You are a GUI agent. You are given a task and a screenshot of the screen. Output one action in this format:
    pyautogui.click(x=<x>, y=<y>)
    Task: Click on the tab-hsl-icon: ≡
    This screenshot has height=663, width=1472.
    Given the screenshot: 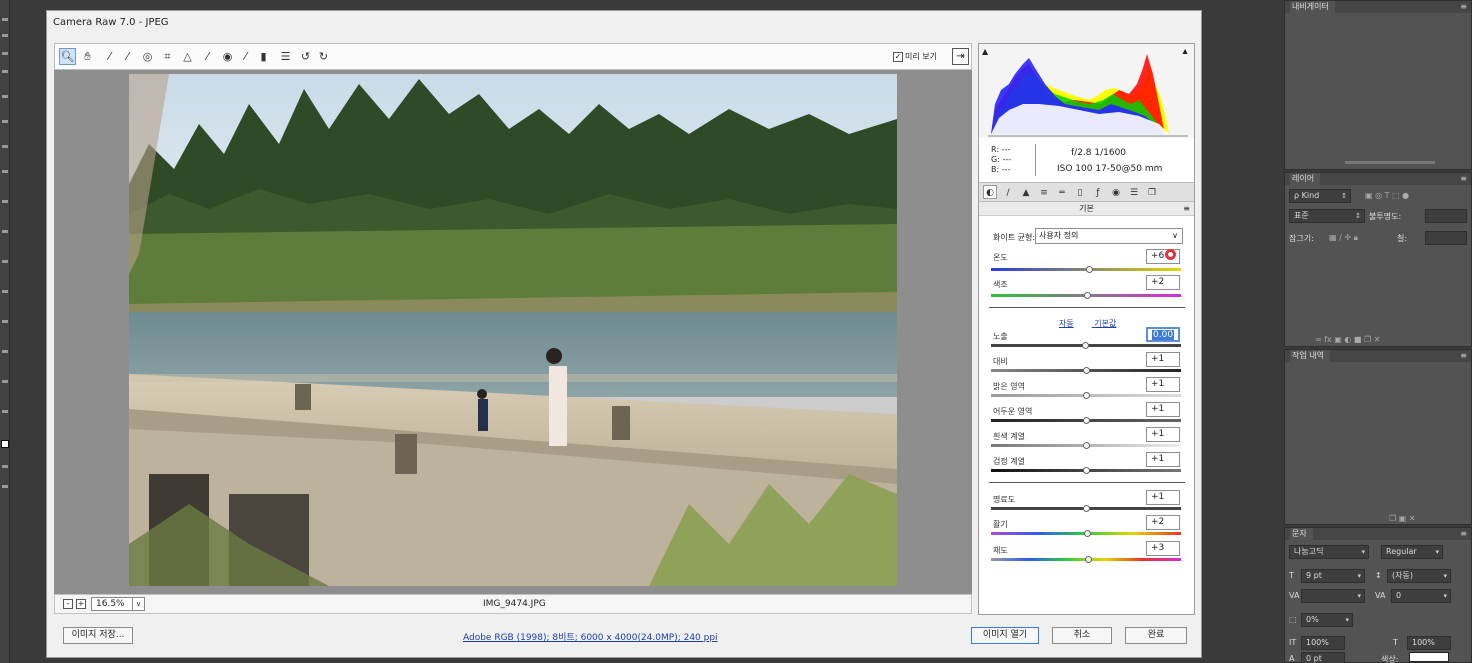 What is the action you would take?
    pyautogui.click(x=1044, y=192)
    